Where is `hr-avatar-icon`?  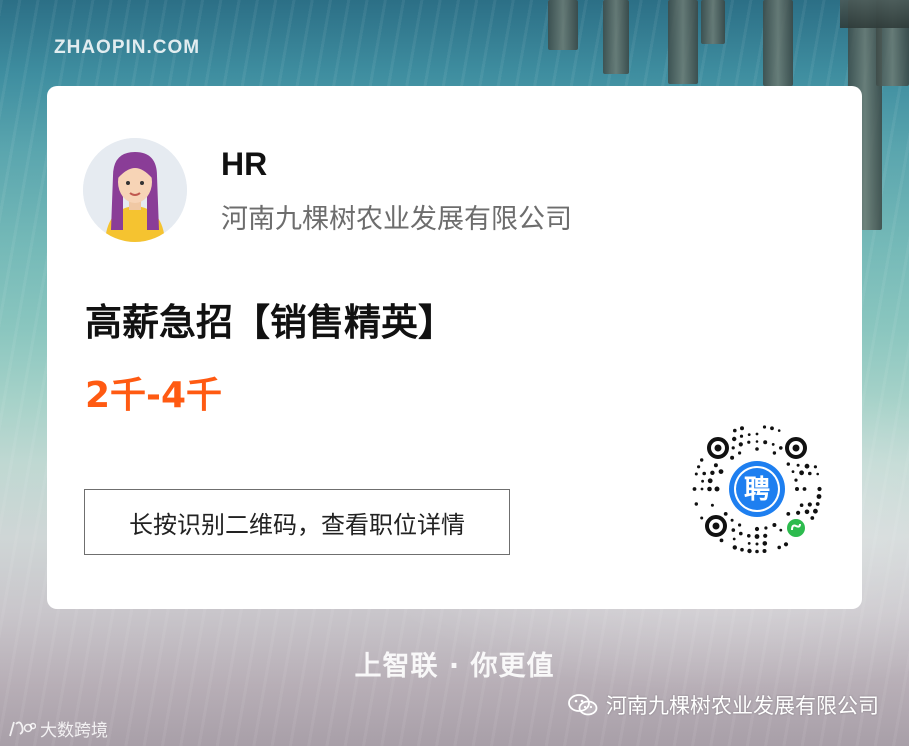 hr-avatar-icon is located at coordinates (135, 190).